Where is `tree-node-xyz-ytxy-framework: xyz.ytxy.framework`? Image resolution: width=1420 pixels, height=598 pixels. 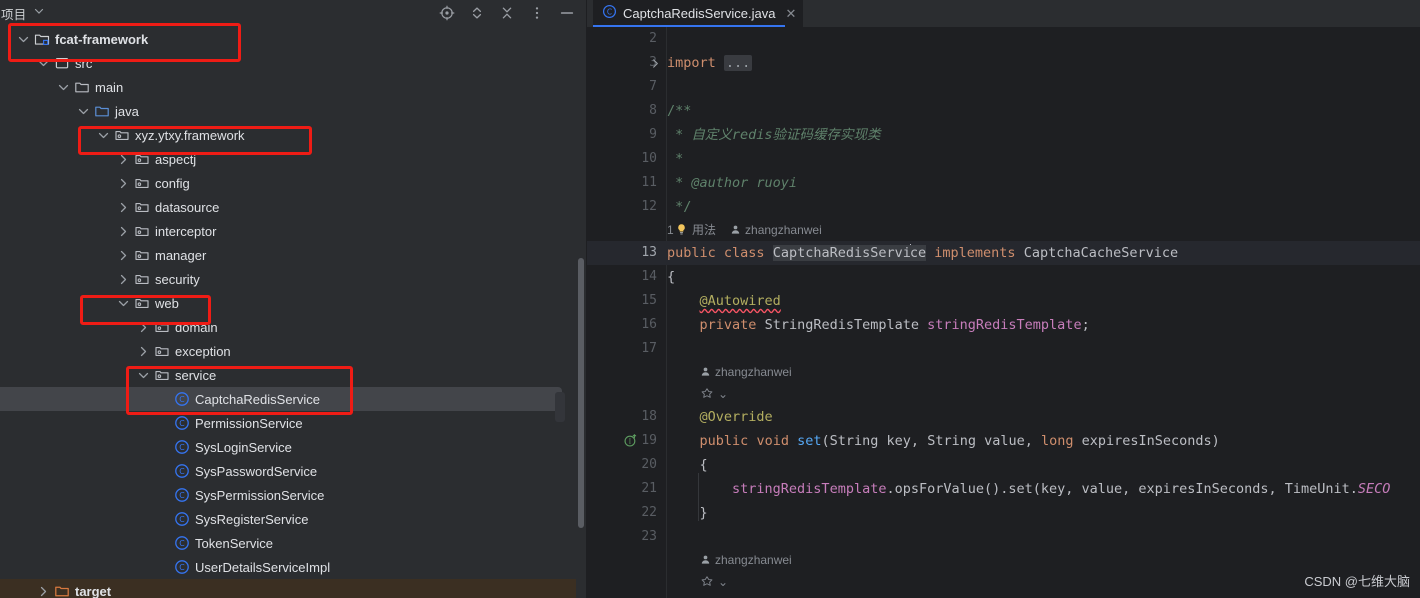
tree-node-xyz-ytxy-framework: xyz.ytxy.framework is located at coordinates (290, 135).